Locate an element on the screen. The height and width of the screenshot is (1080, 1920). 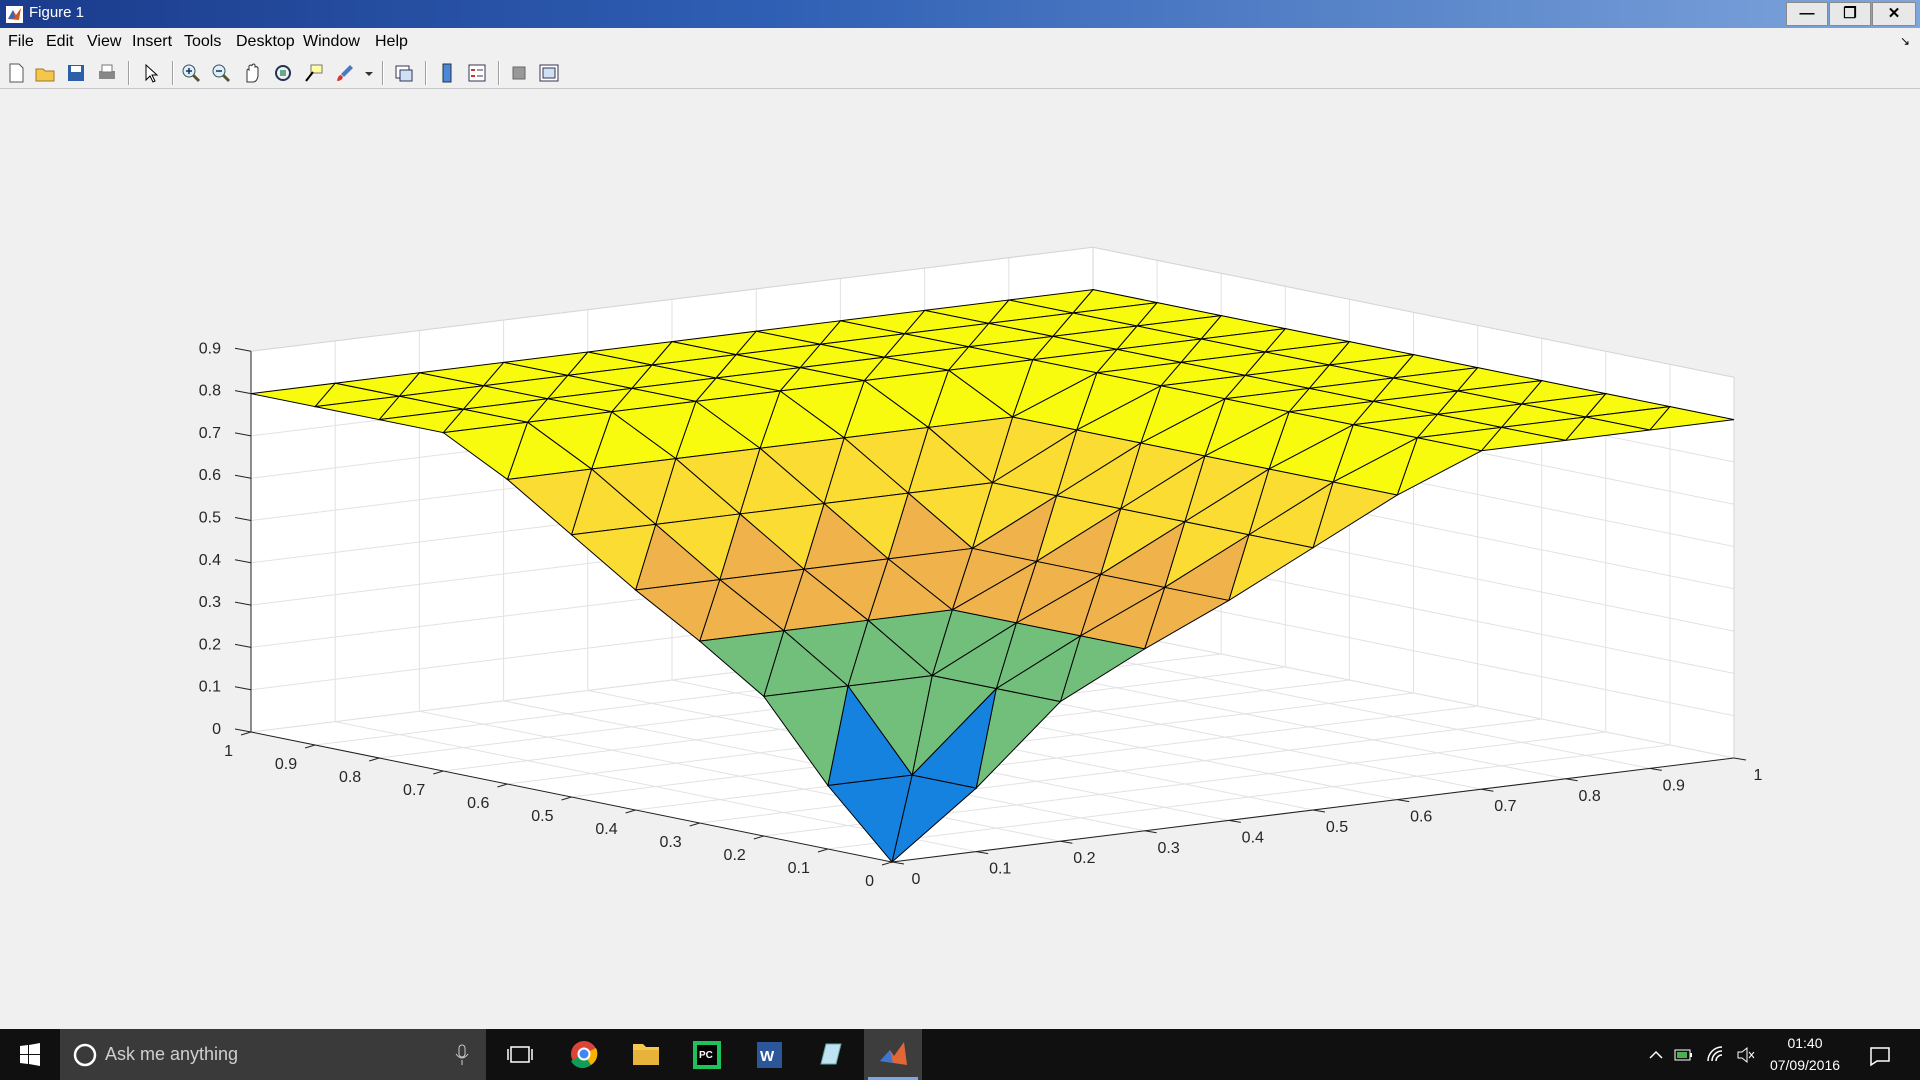
pycharm-icon: PC is located at coordinates (707, 1054).